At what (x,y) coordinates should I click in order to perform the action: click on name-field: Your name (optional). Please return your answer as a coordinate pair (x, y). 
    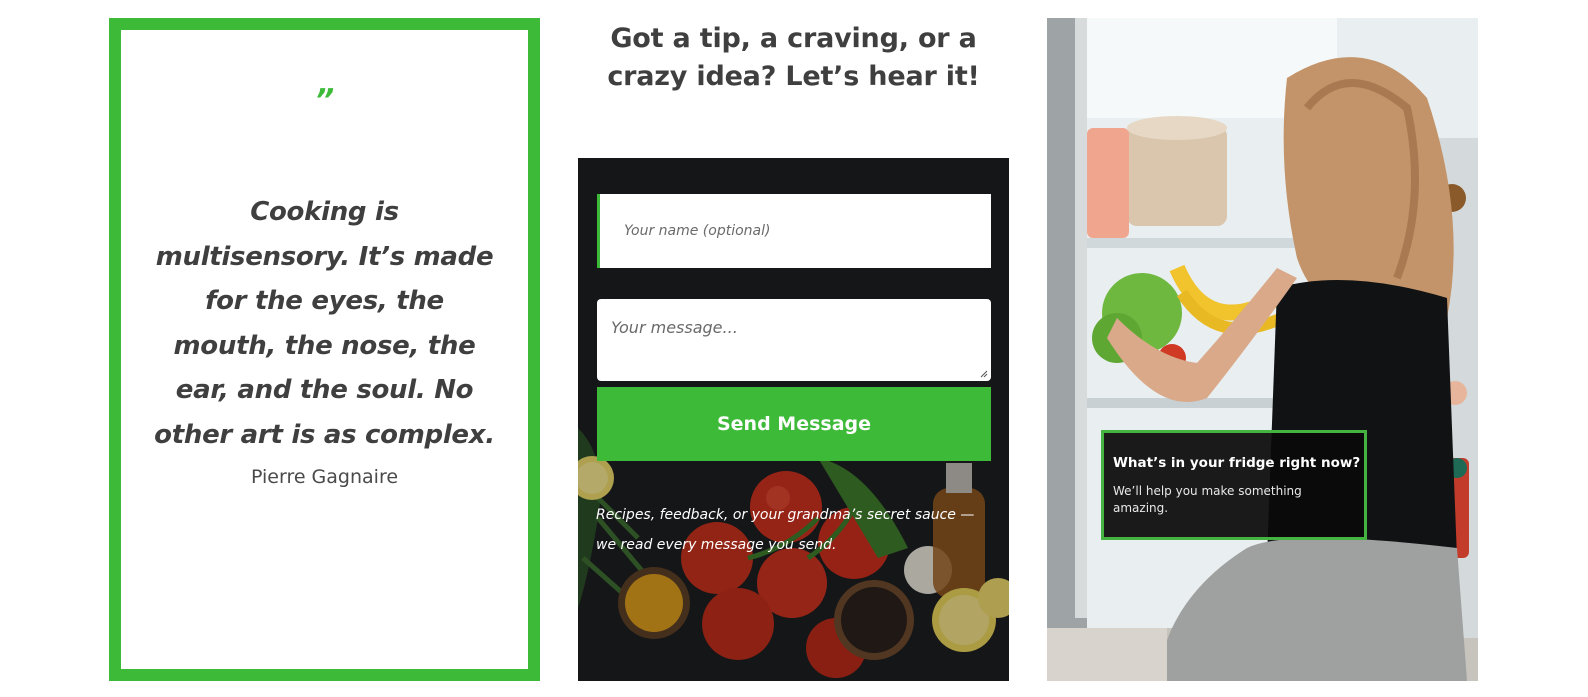
    Looking at the image, I should click on (794, 231).